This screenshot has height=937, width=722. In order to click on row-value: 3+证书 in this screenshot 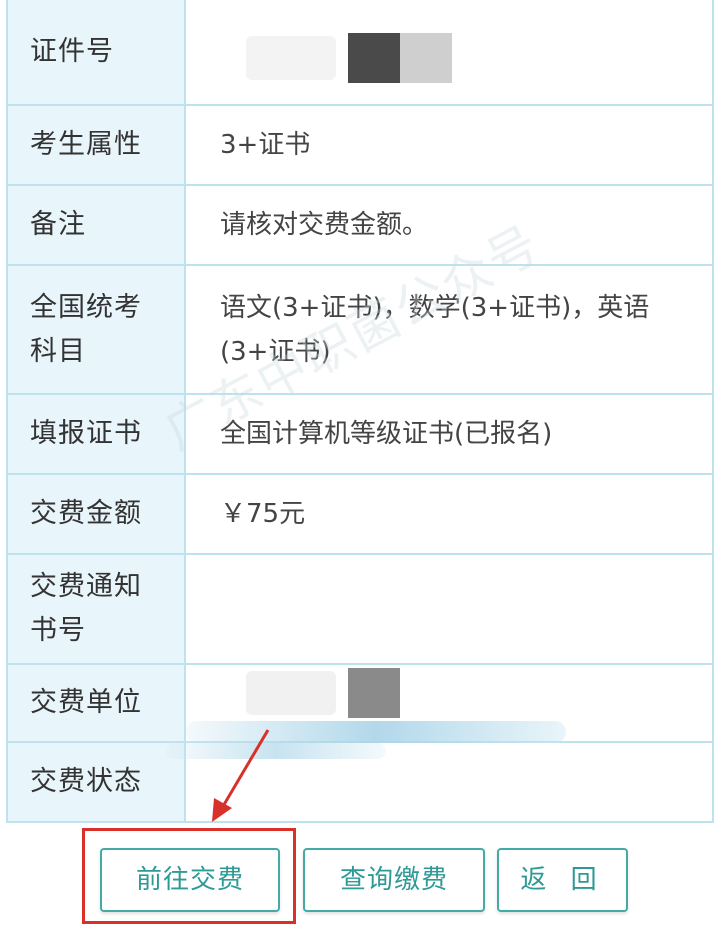, I will do `click(265, 145)`.